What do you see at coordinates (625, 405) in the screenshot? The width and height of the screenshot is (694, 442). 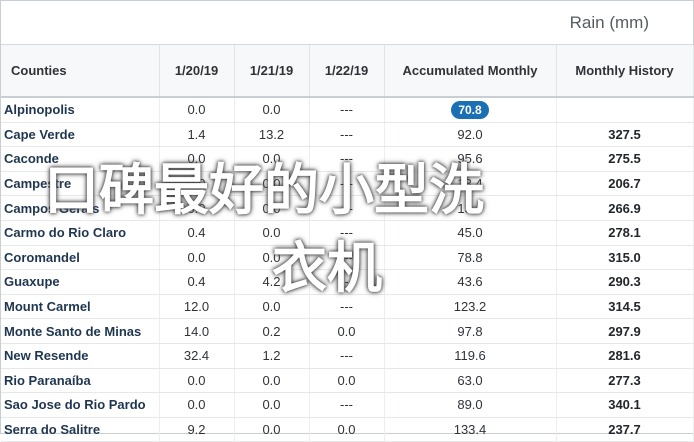 I see `history-cell: 340.1` at bounding box center [625, 405].